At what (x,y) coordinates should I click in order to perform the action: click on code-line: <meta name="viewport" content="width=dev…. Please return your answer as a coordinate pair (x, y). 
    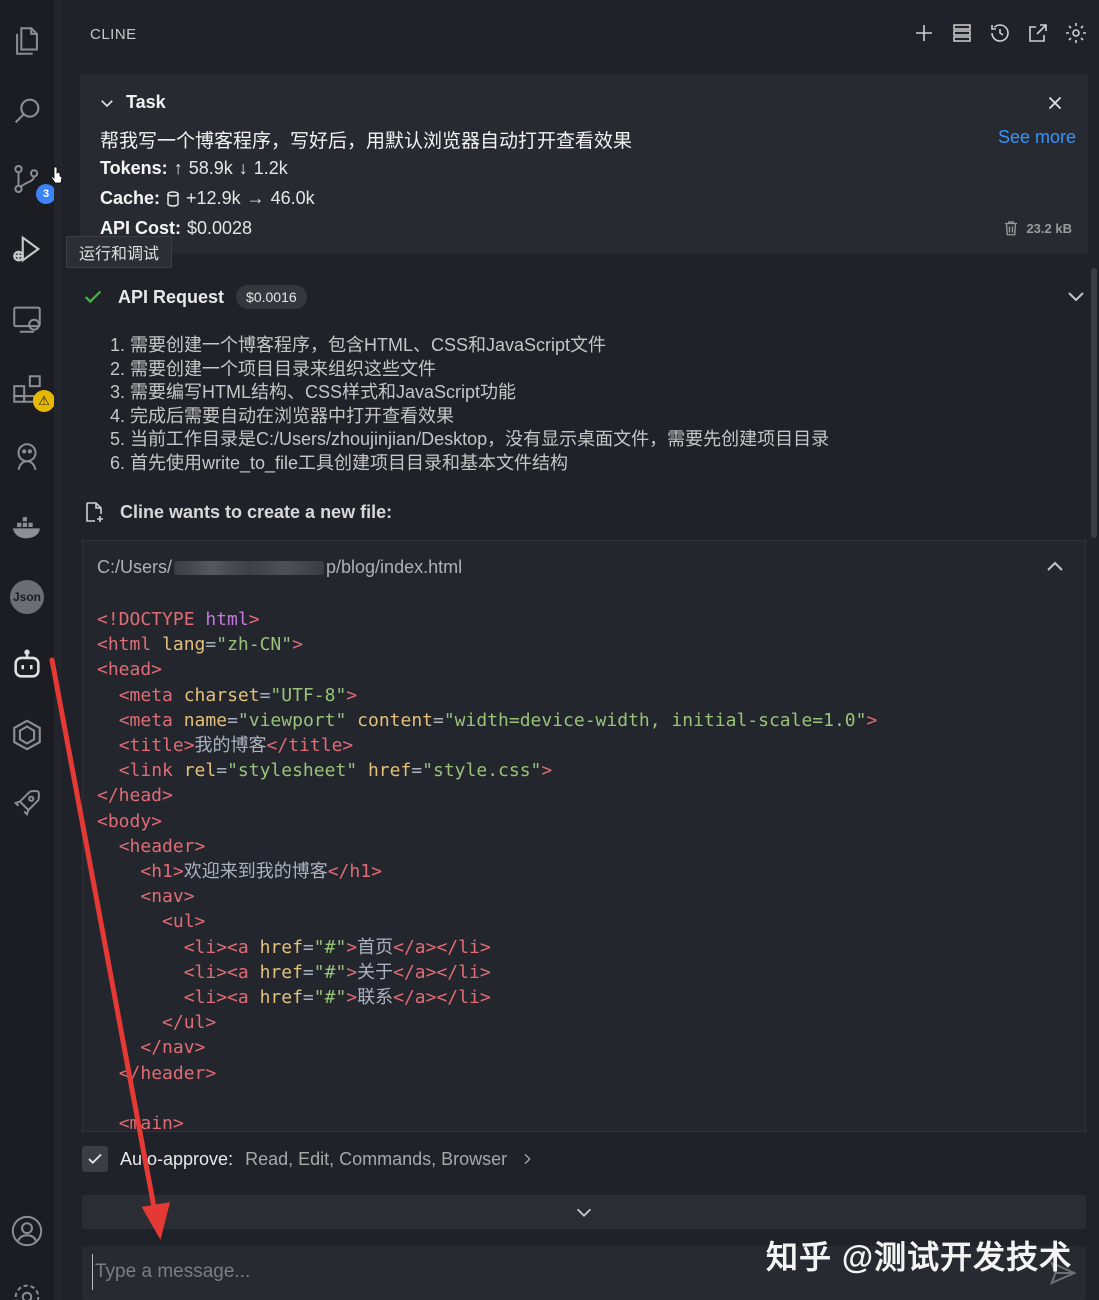
    Looking at the image, I should click on (487, 720).